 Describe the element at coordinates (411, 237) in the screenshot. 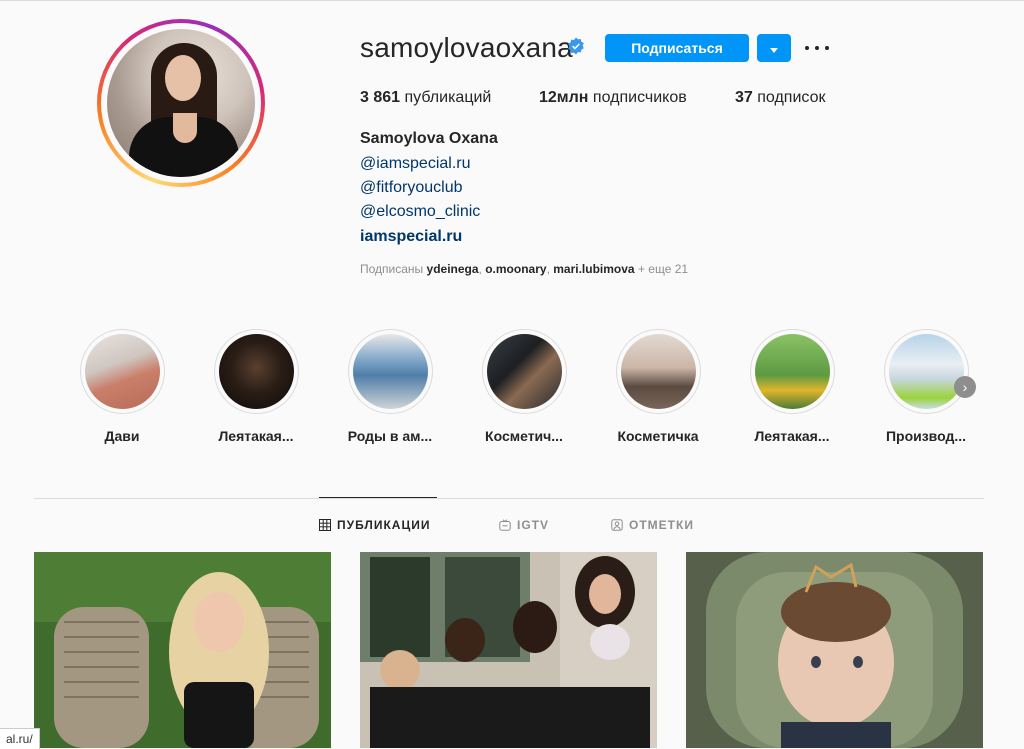

I see `profile-website-link: iamspecial.ru` at that location.